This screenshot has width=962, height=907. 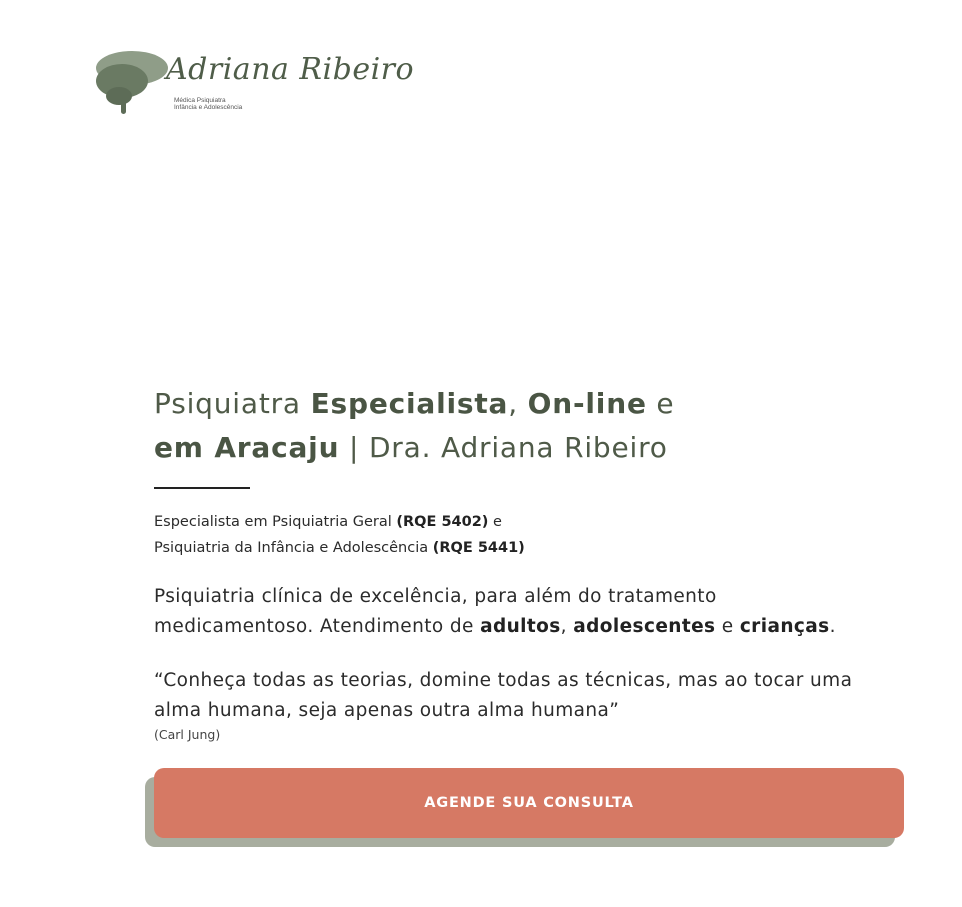 I want to click on intro-bold-children: crianças, so click(x=784, y=626).